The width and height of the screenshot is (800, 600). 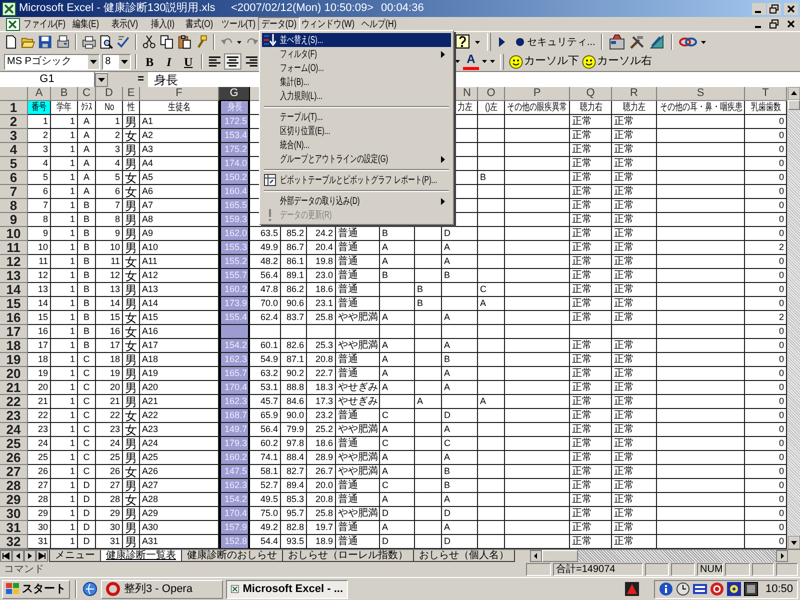 I want to click on start-button: スタート, so click(x=36, y=589).